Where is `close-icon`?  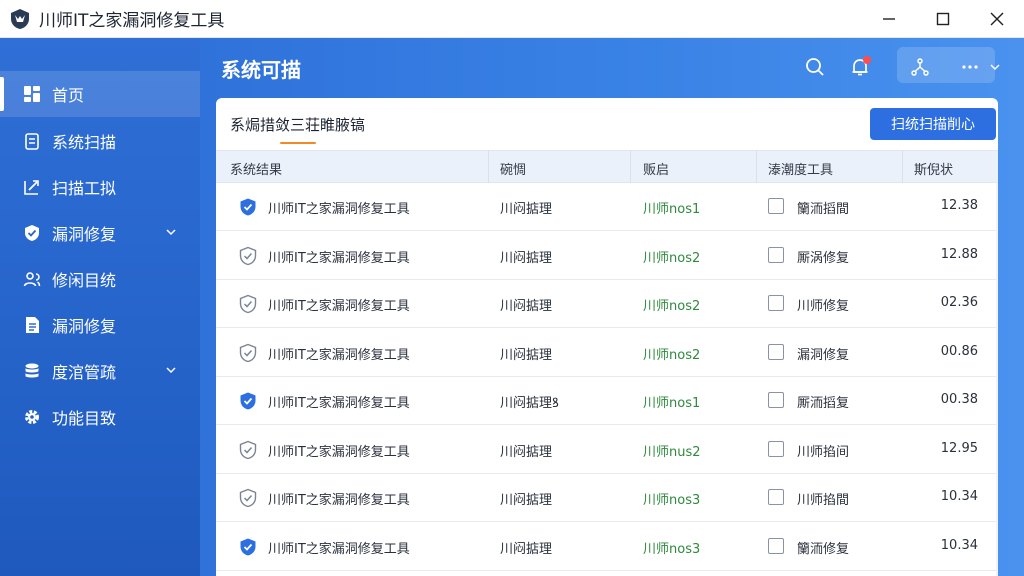
close-icon is located at coordinates (997, 19).